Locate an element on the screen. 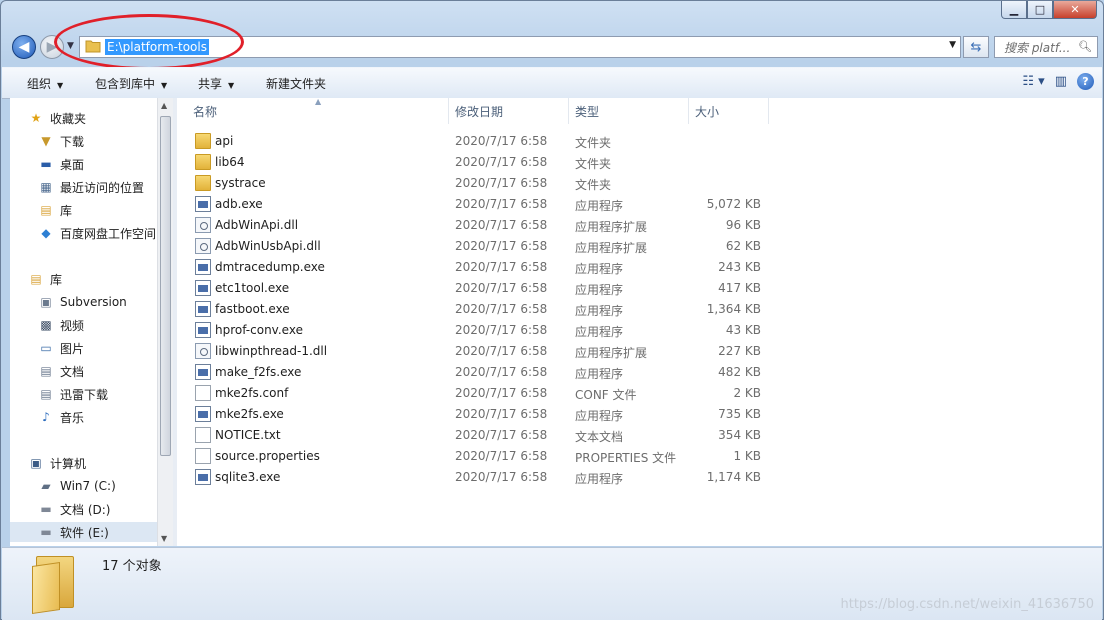 Image resolution: width=1104 pixels, height=620 pixels. close-button: ✕ is located at coordinates (1075, 10).